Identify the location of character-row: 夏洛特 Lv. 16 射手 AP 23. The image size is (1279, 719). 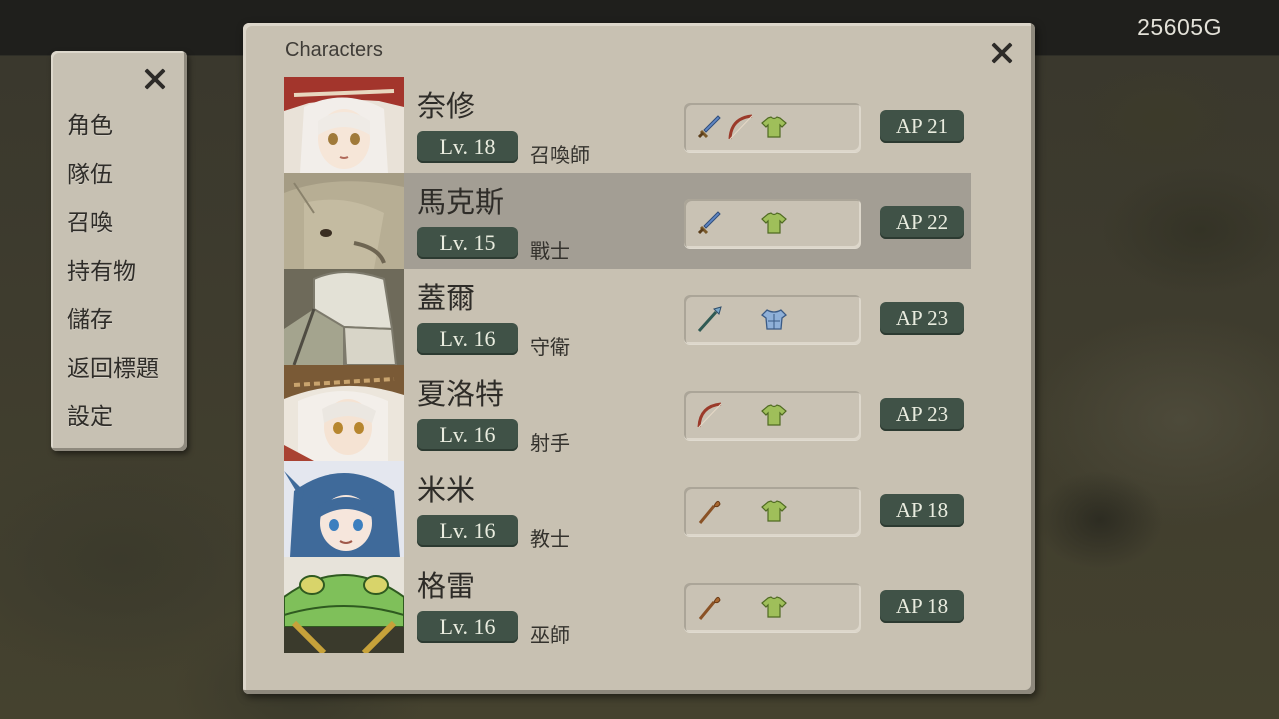
(628, 413).